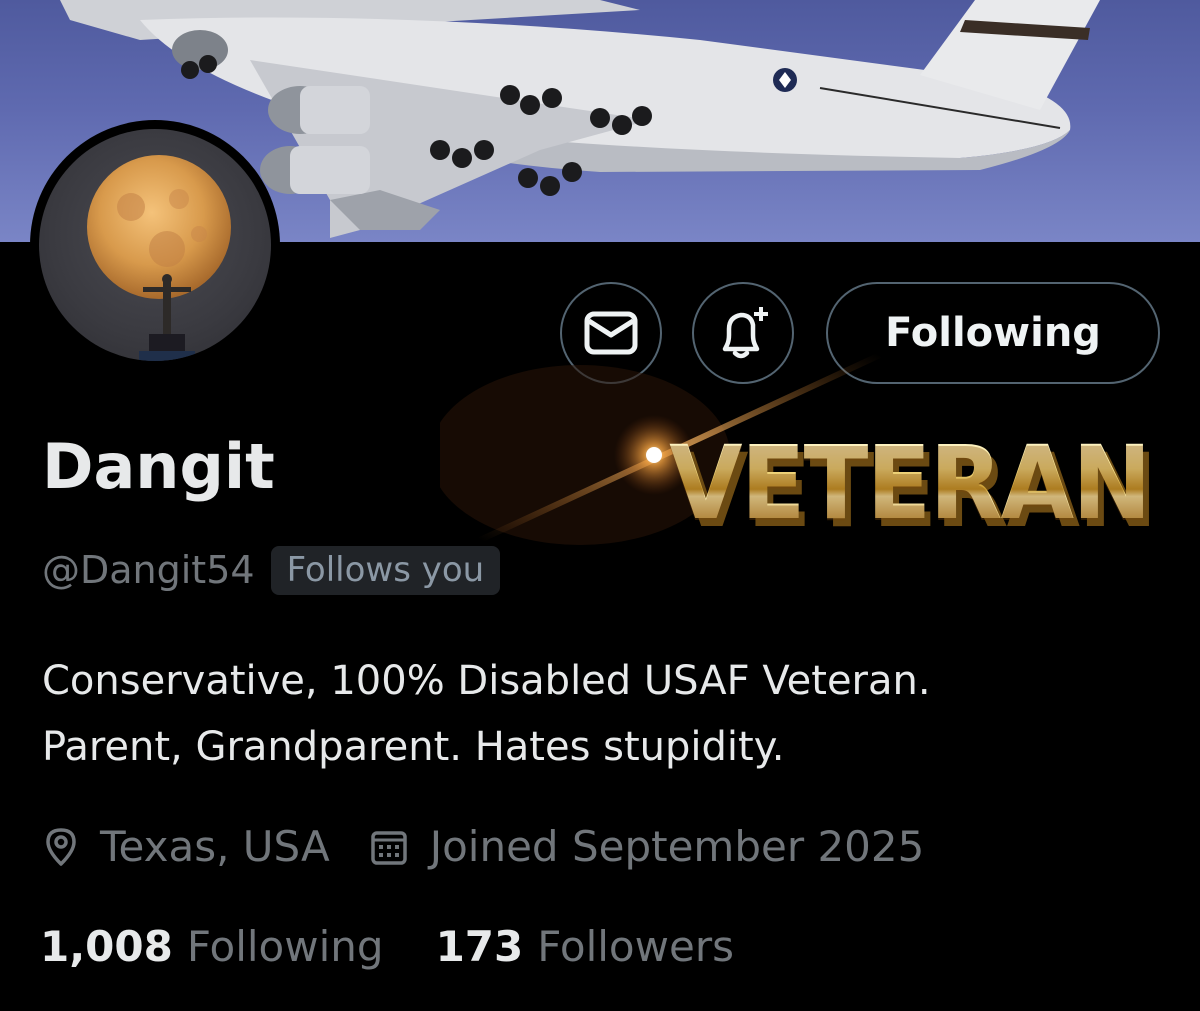 This screenshot has height=1011, width=1200. I want to click on display-name: Dangit, so click(158, 466).